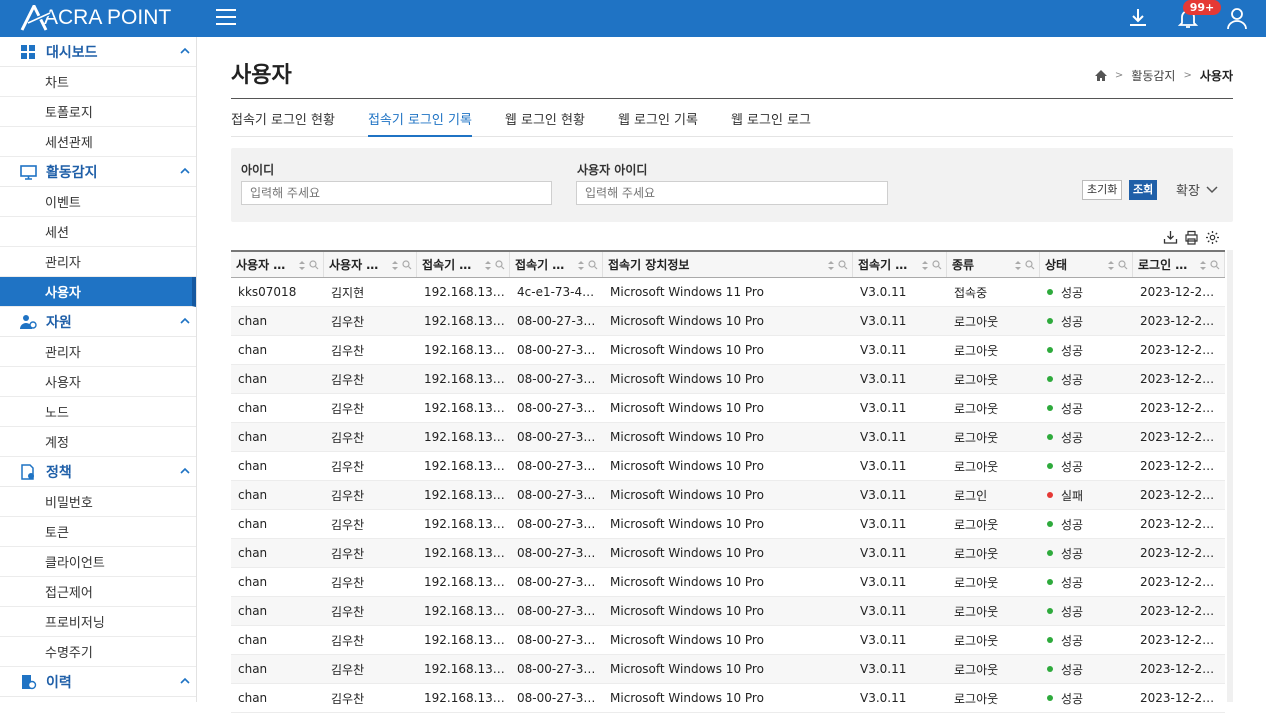 This screenshot has width=1266, height=713. Describe the element at coordinates (98, 322) in the screenshot. I see `sidebar-group-2: 자원` at that location.